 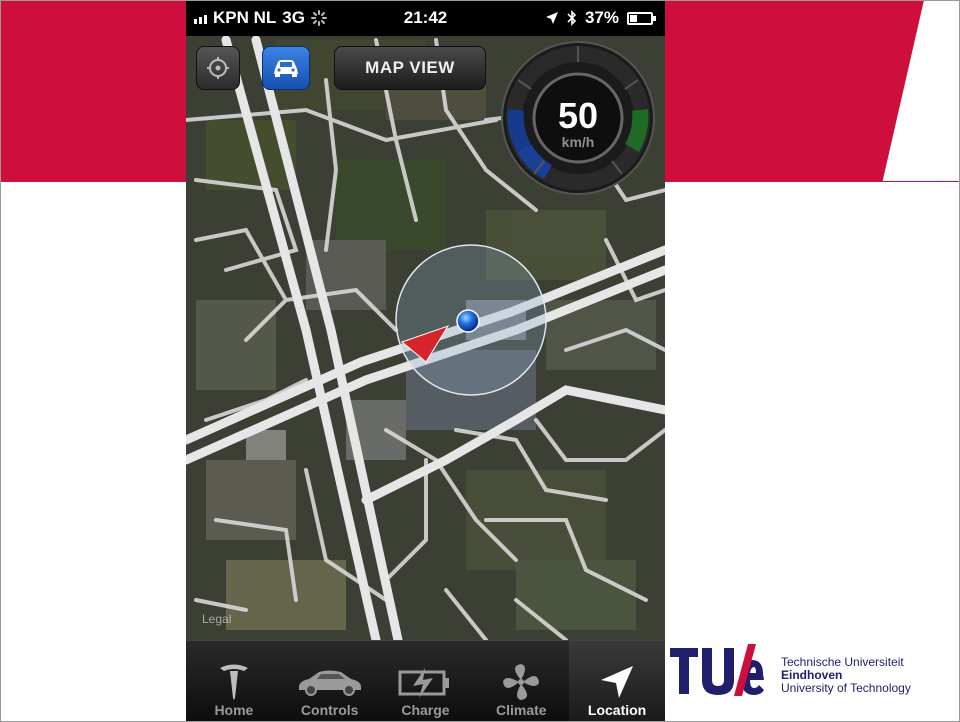 I want to click on logo-line-3: University of Technology, so click(x=846, y=688).